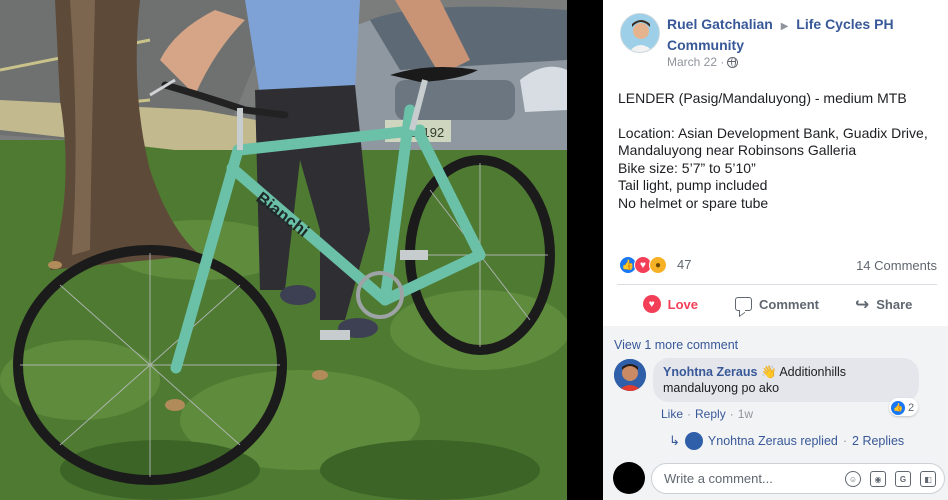 This screenshot has height=500, width=948. I want to click on comments-count: 14 Comments, so click(896, 265).